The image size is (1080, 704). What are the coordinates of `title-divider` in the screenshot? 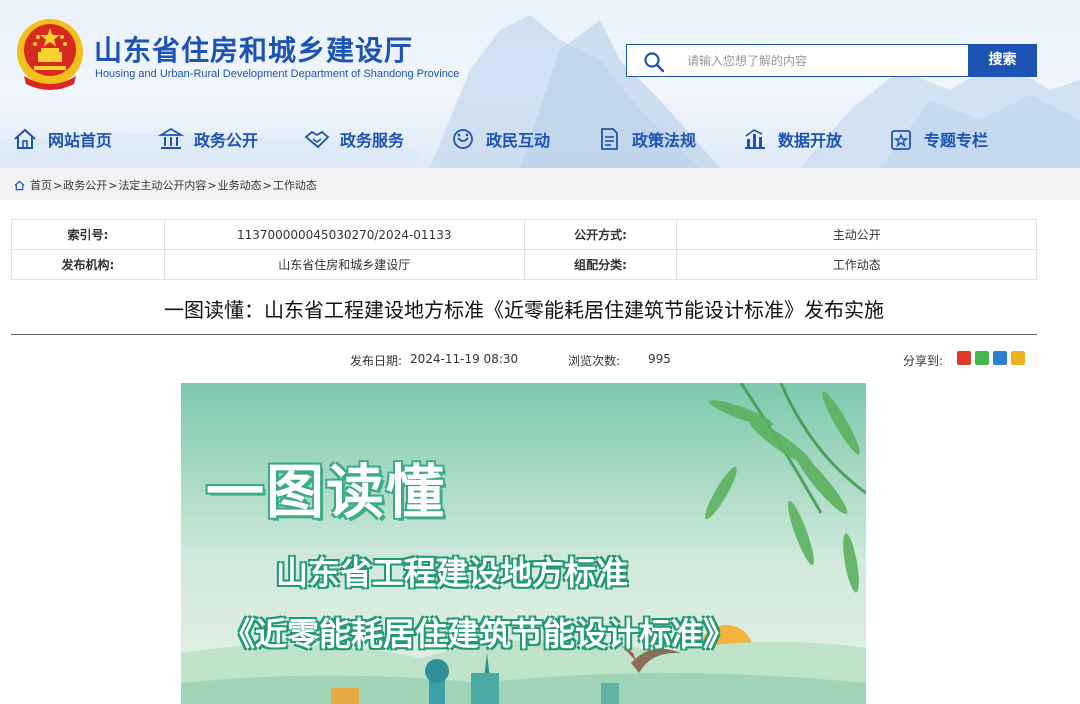 It's located at (524, 334).